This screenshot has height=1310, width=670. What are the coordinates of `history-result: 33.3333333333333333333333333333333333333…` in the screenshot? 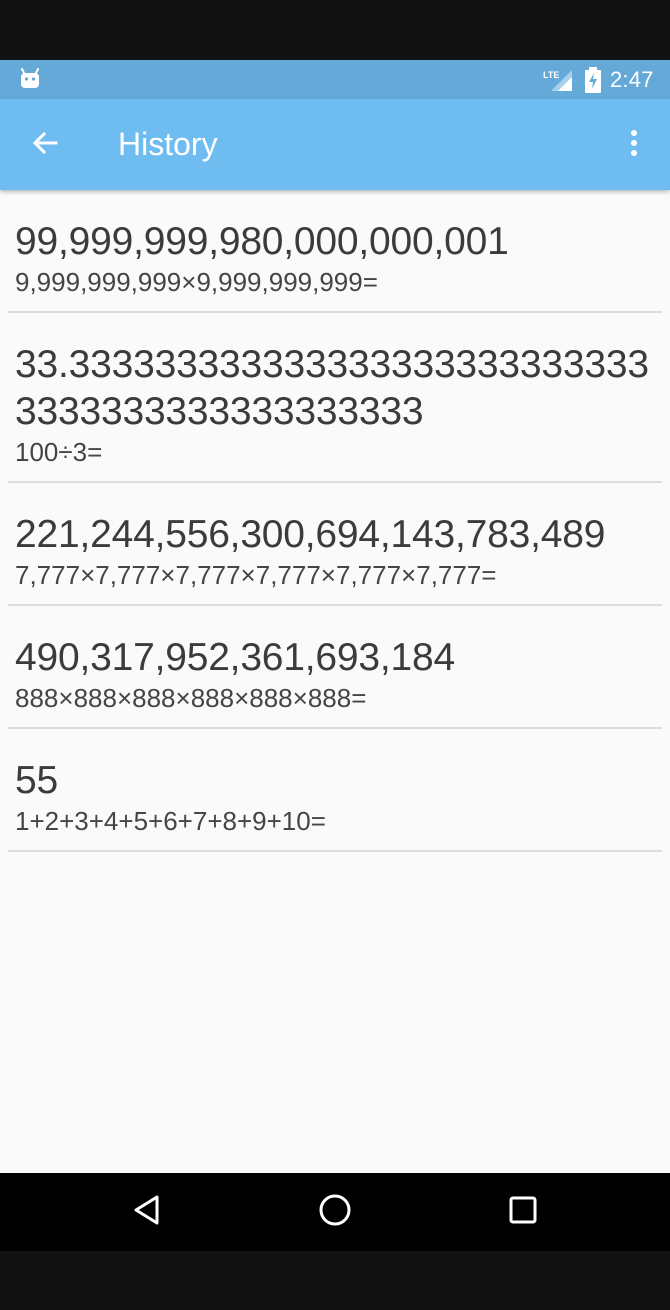 It's located at (332, 388).